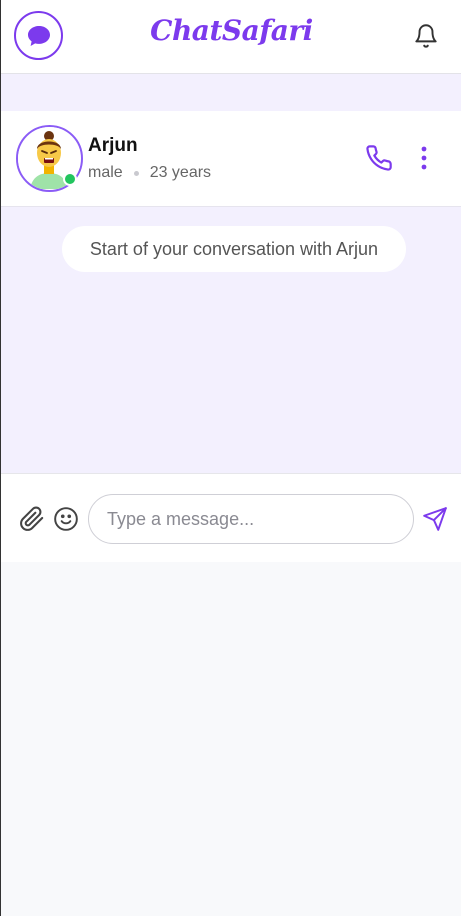  I want to click on contact-name: Arjun, so click(113, 145).